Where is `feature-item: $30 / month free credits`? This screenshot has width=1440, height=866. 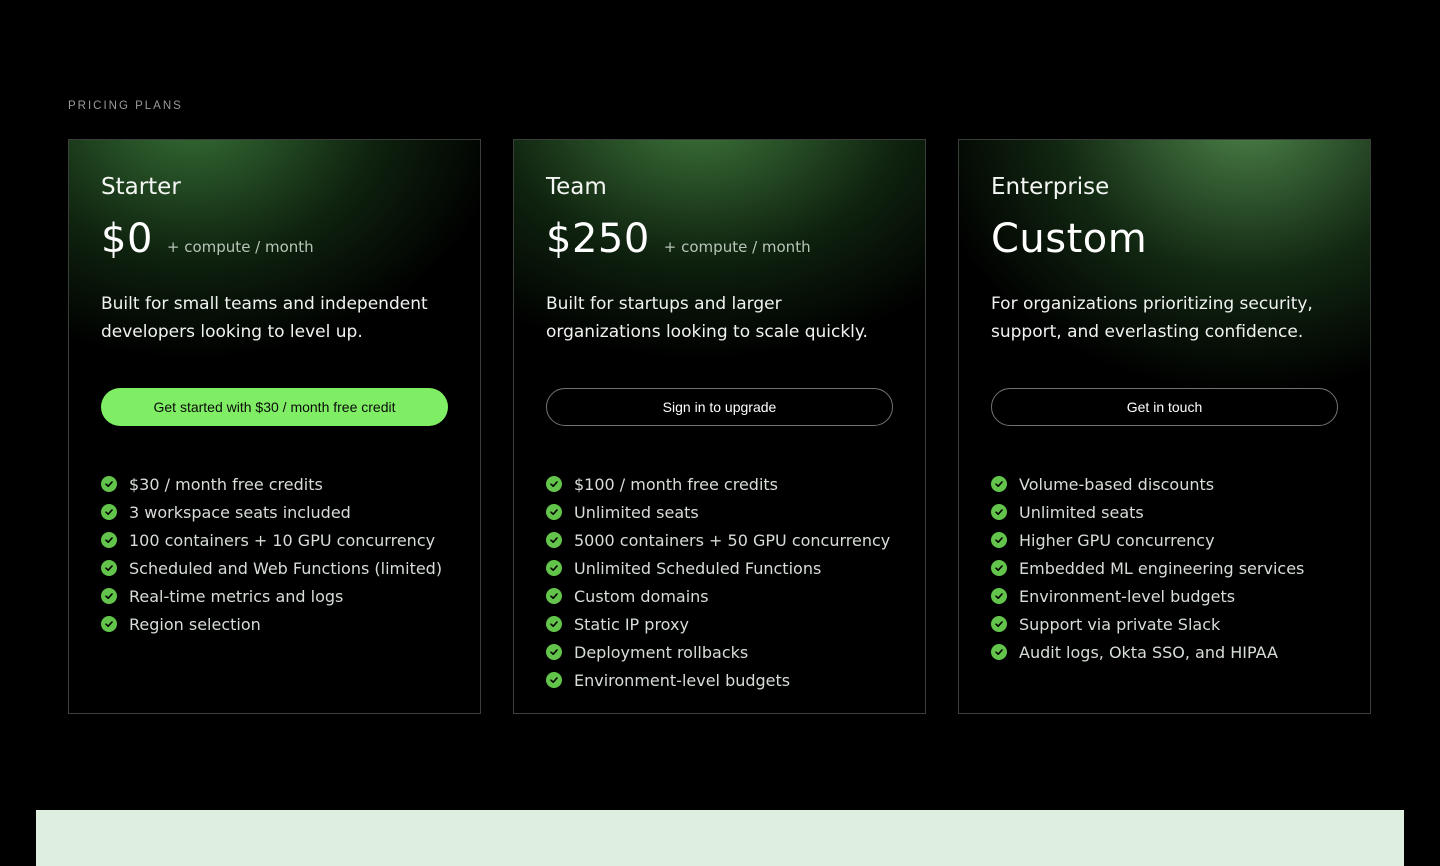
feature-item: $30 / month free credits is located at coordinates (274, 484).